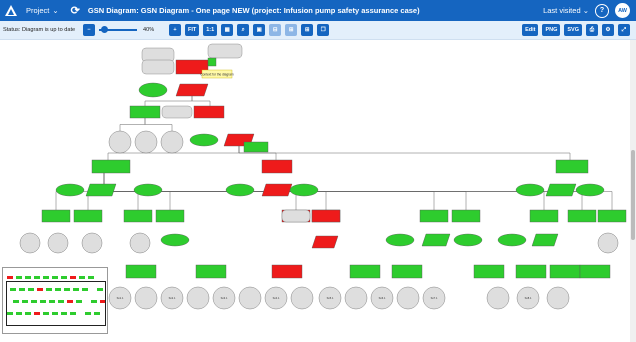  What do you see at coordinates (104, 29) in the screenshot?
I see `zoom-slider-knob` at bounding box center [104, 29].